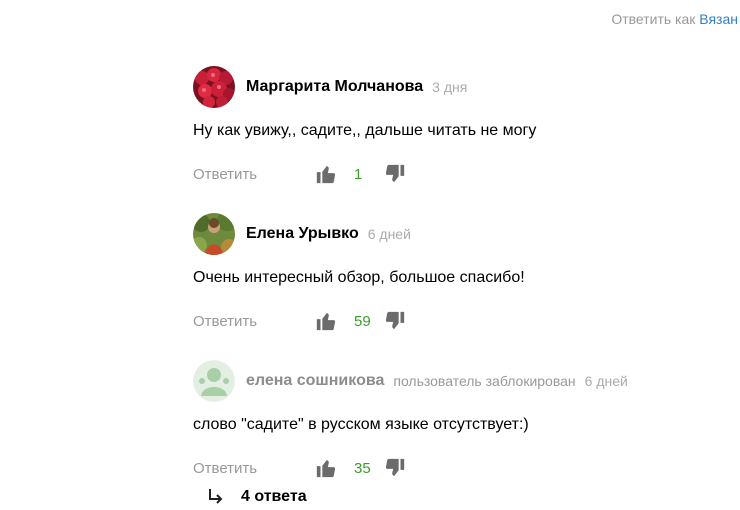 This screenshot has height=510, width=740. I want to click on author-name: Елена Урывко, so click(302, 234).